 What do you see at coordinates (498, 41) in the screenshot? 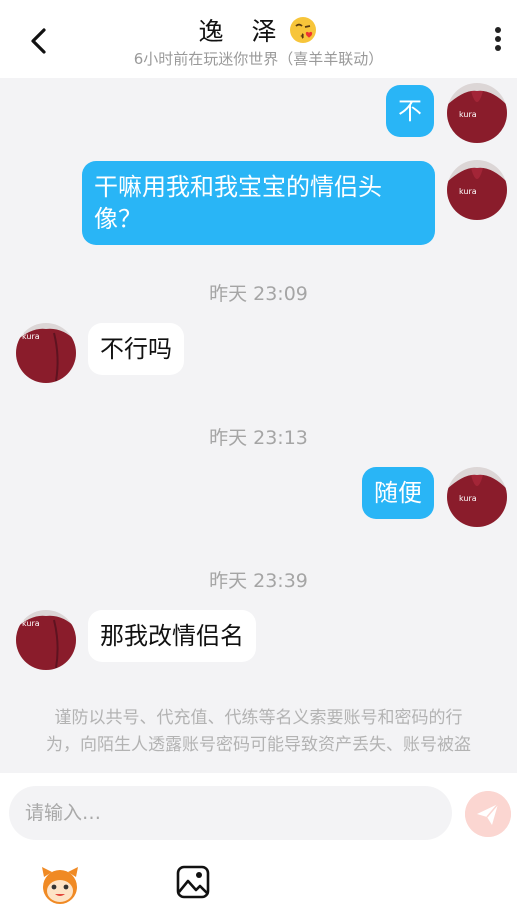
I see `more-options-icon` at bounding box center [498, 41].